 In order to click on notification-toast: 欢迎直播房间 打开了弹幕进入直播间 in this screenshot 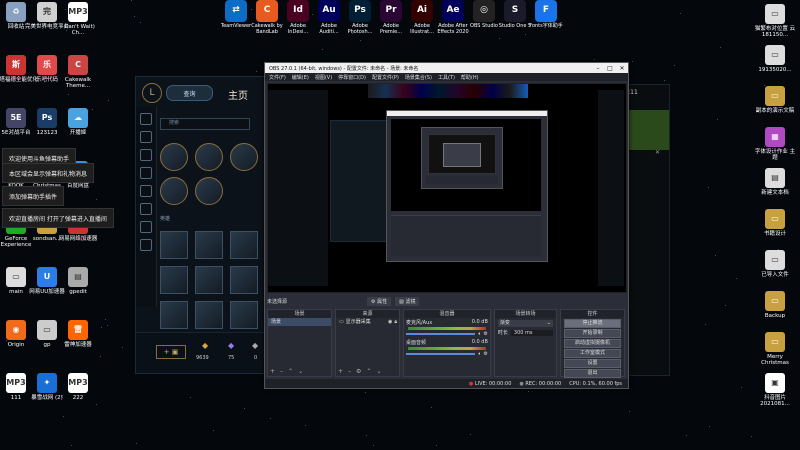, I will do `click(58, 218)`.